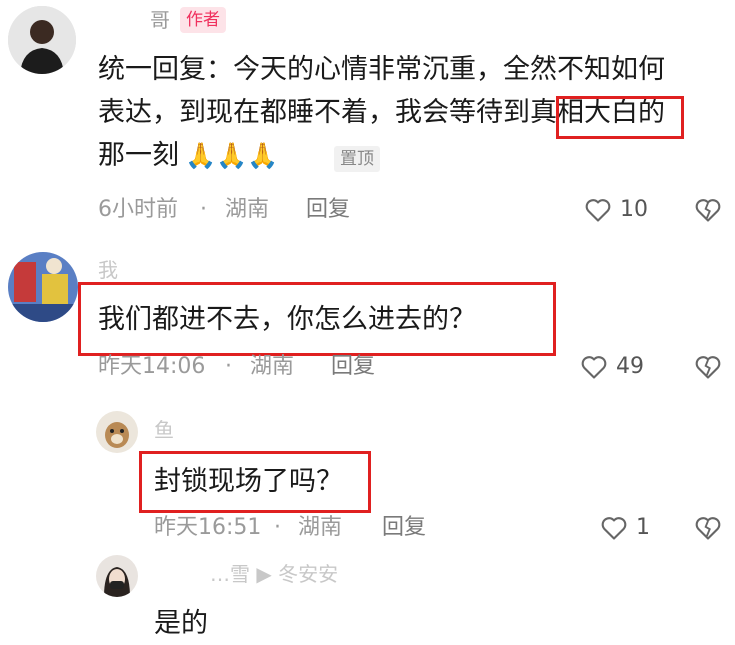 The width and height of the screenshot is (735, 645). I want to click on like-button: 1, so click(630, 529).